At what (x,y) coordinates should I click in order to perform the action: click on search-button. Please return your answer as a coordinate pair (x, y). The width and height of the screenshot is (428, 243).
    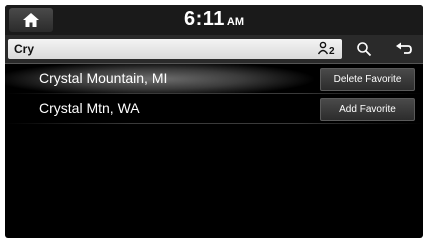
    Looking at the image, I should click on (364, 49).